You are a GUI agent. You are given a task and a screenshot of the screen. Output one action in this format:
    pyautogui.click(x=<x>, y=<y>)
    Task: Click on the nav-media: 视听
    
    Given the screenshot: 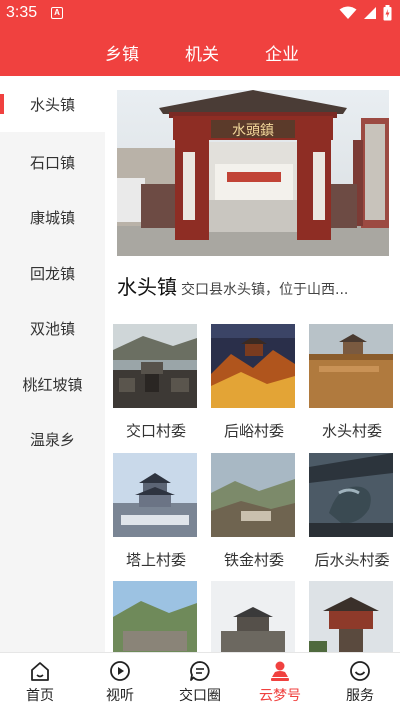 What is the action you would take?
    pyautogui.click(x=120, y=681)
    